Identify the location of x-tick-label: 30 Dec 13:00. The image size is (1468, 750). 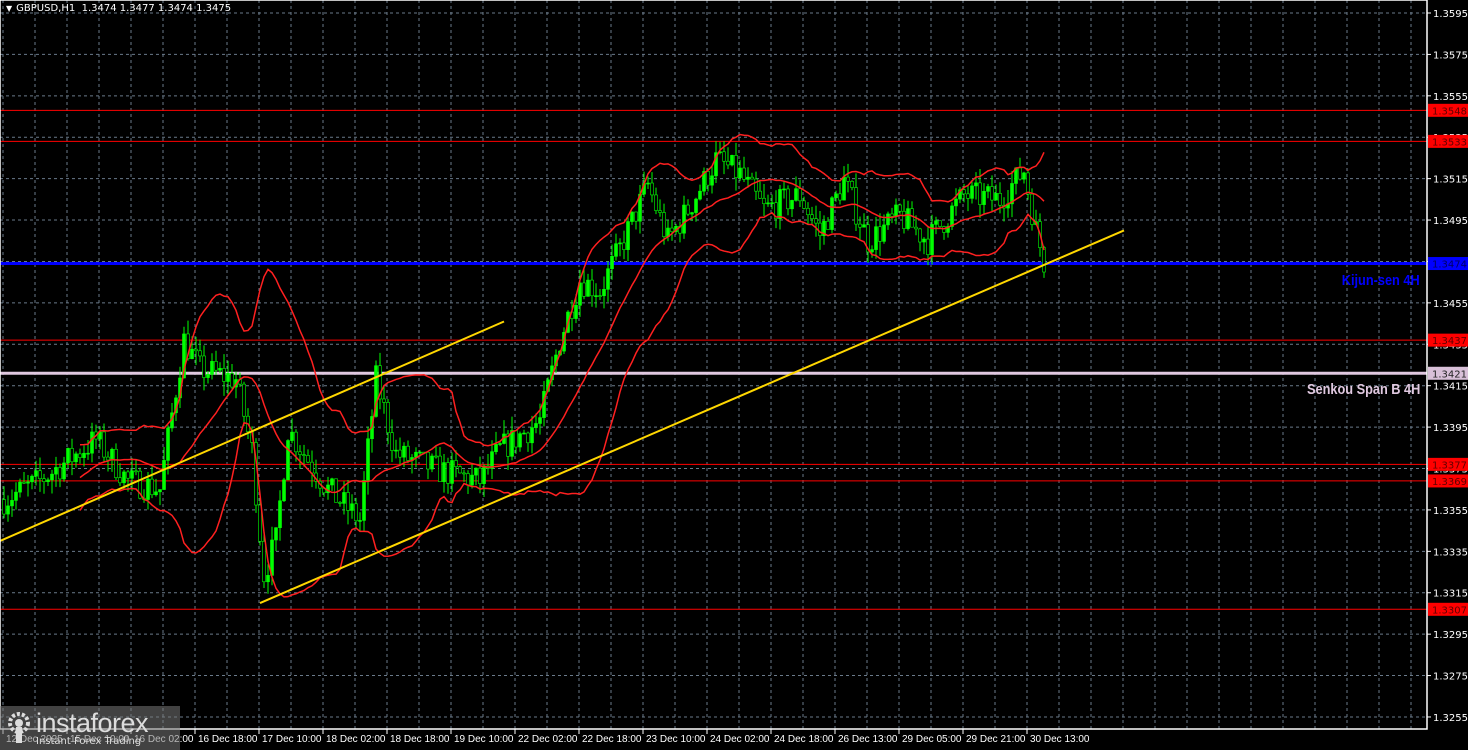
(1060, 739).